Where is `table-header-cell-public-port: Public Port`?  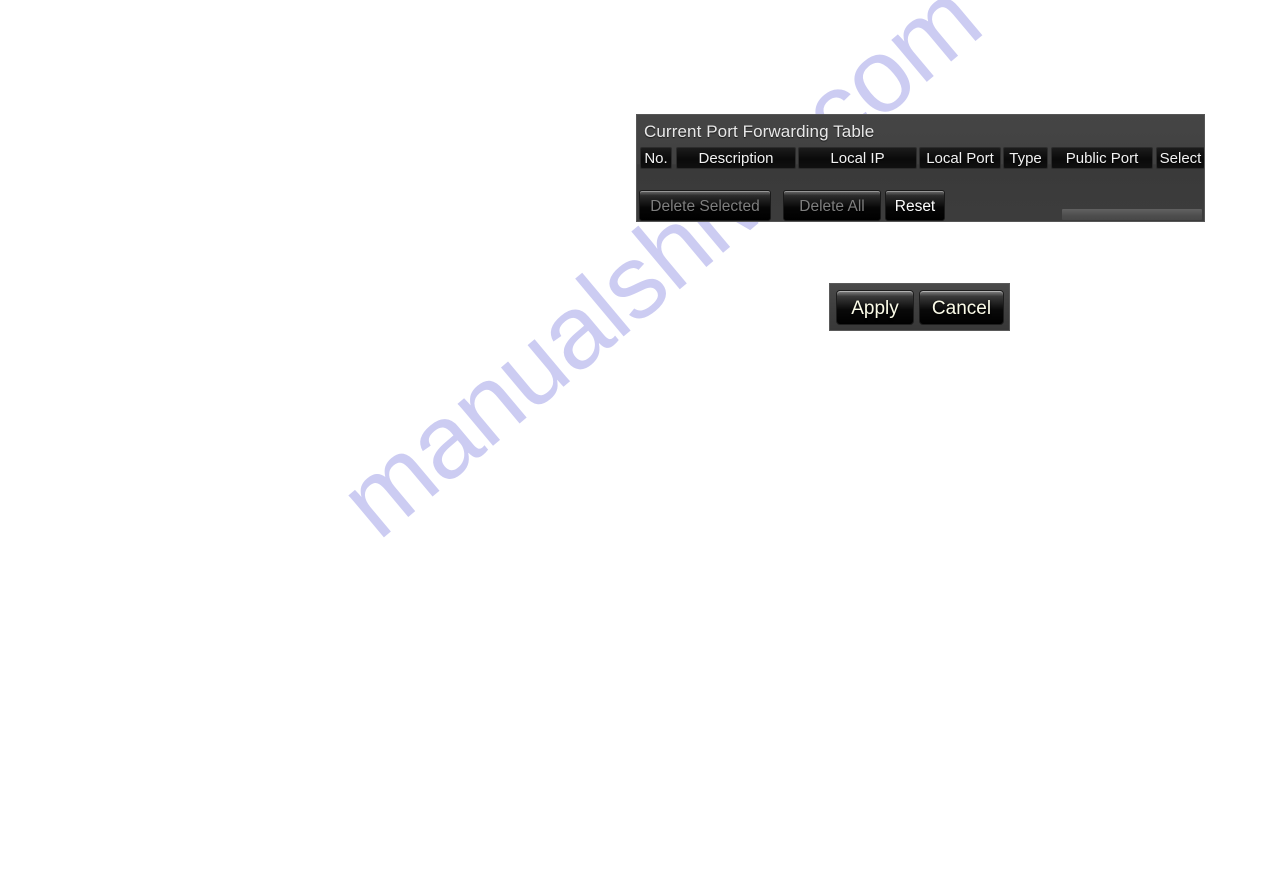
table-header-cell-public-port: Public Port is located at coordinates (1102, 158).